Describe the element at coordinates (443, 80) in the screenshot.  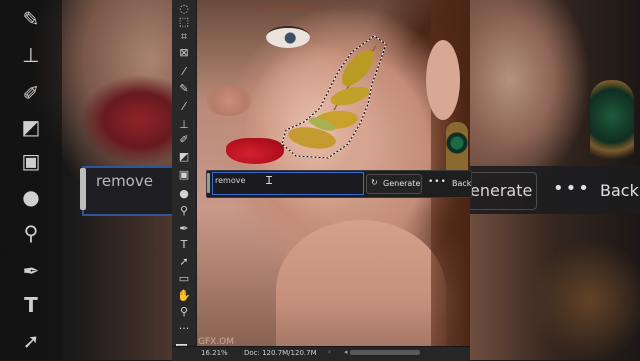
I see `photo-ear` at that location.